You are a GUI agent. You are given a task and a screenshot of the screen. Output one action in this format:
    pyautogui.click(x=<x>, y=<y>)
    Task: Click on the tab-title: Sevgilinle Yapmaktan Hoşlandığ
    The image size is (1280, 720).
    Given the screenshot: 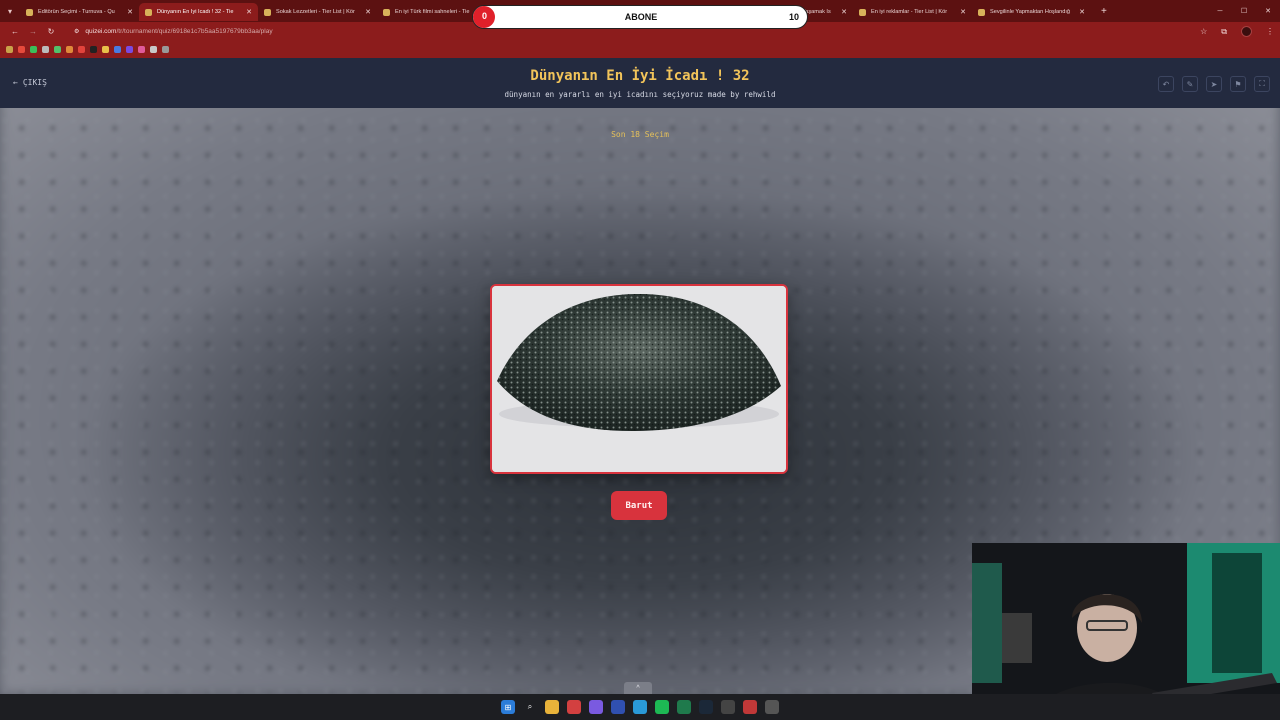 What is the action you would take?
    pyautogui.click(x=1030, y=12)
    